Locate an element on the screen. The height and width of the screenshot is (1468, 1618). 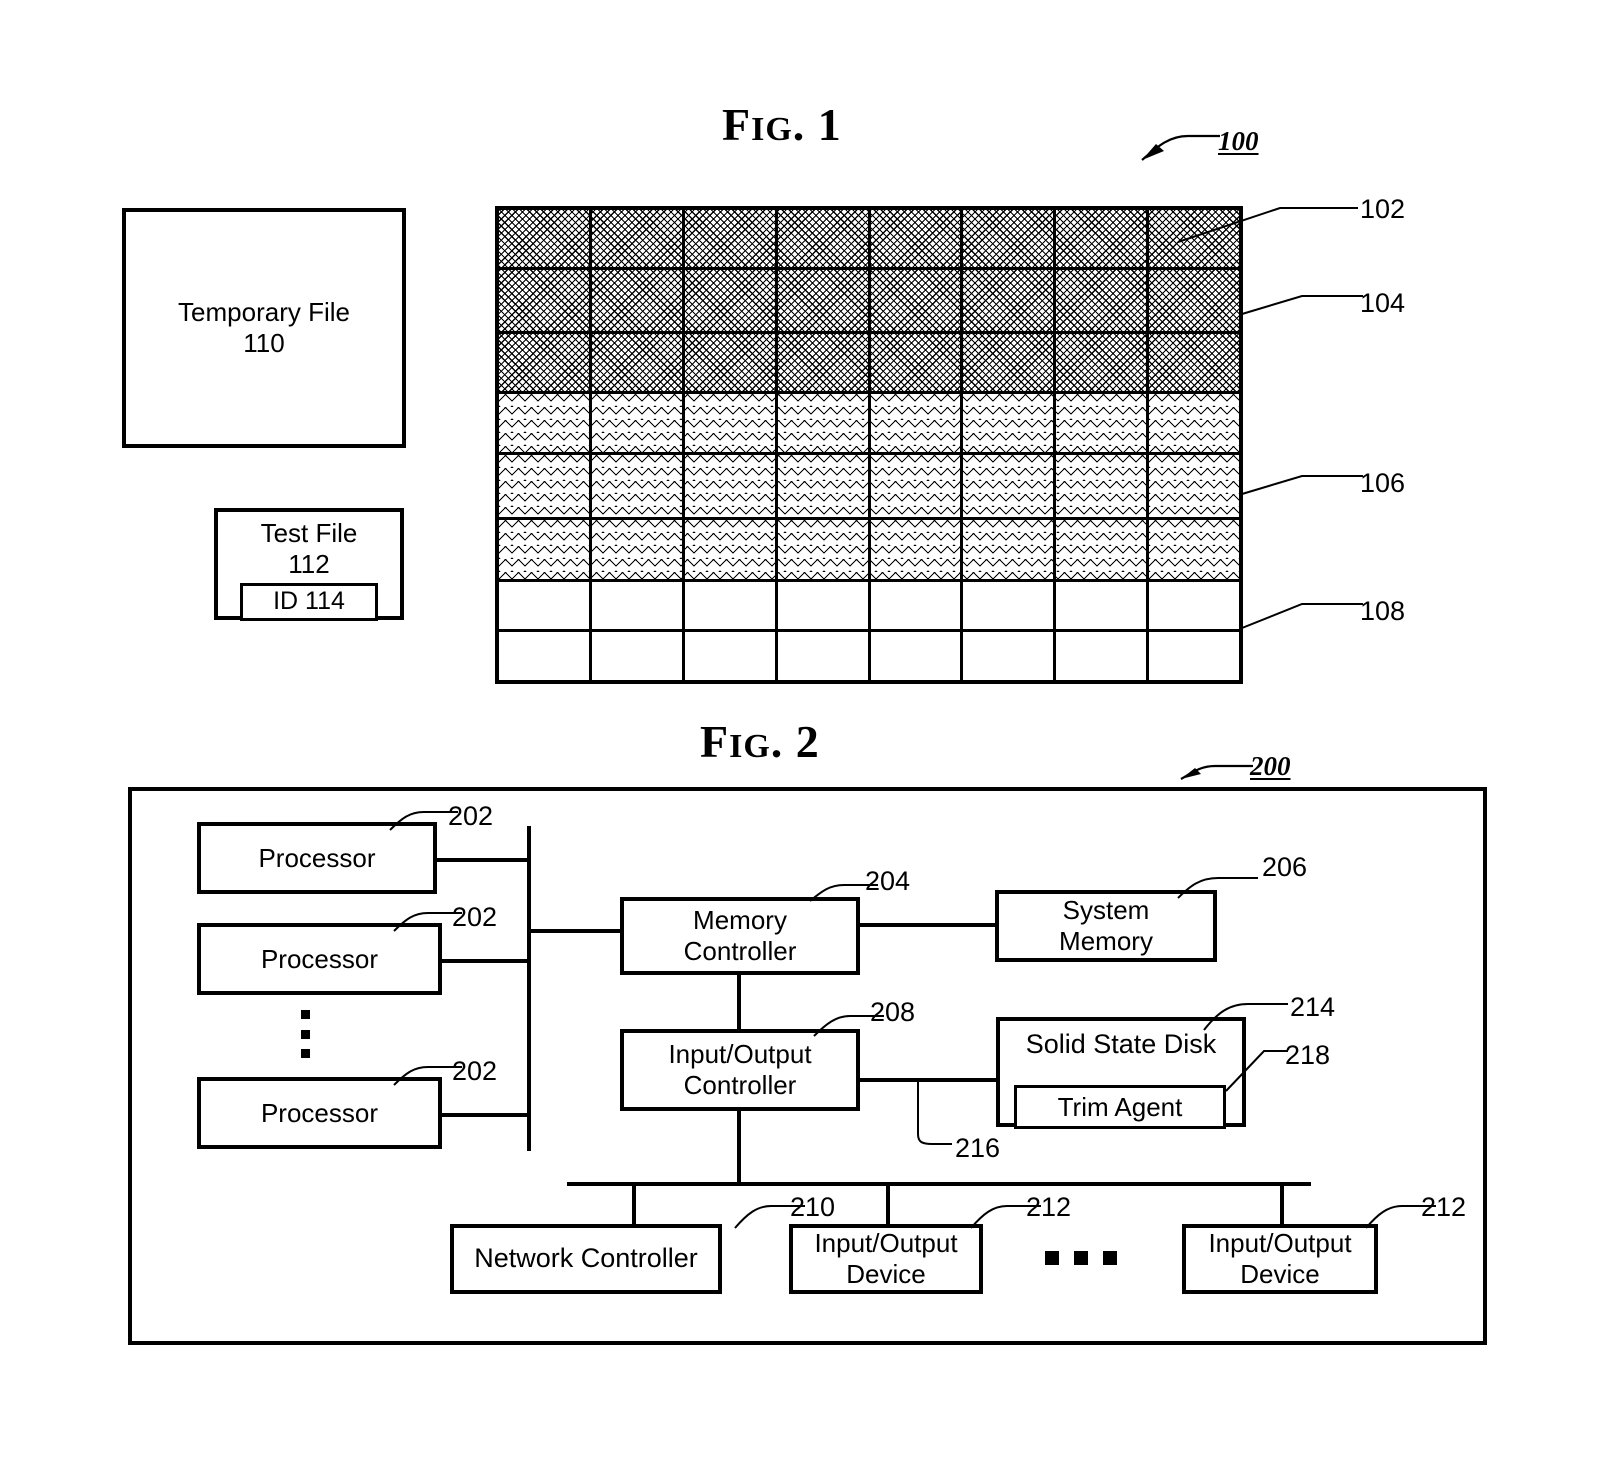
memory-controller-to-system-memory-link is located at coordinates (928, 925).